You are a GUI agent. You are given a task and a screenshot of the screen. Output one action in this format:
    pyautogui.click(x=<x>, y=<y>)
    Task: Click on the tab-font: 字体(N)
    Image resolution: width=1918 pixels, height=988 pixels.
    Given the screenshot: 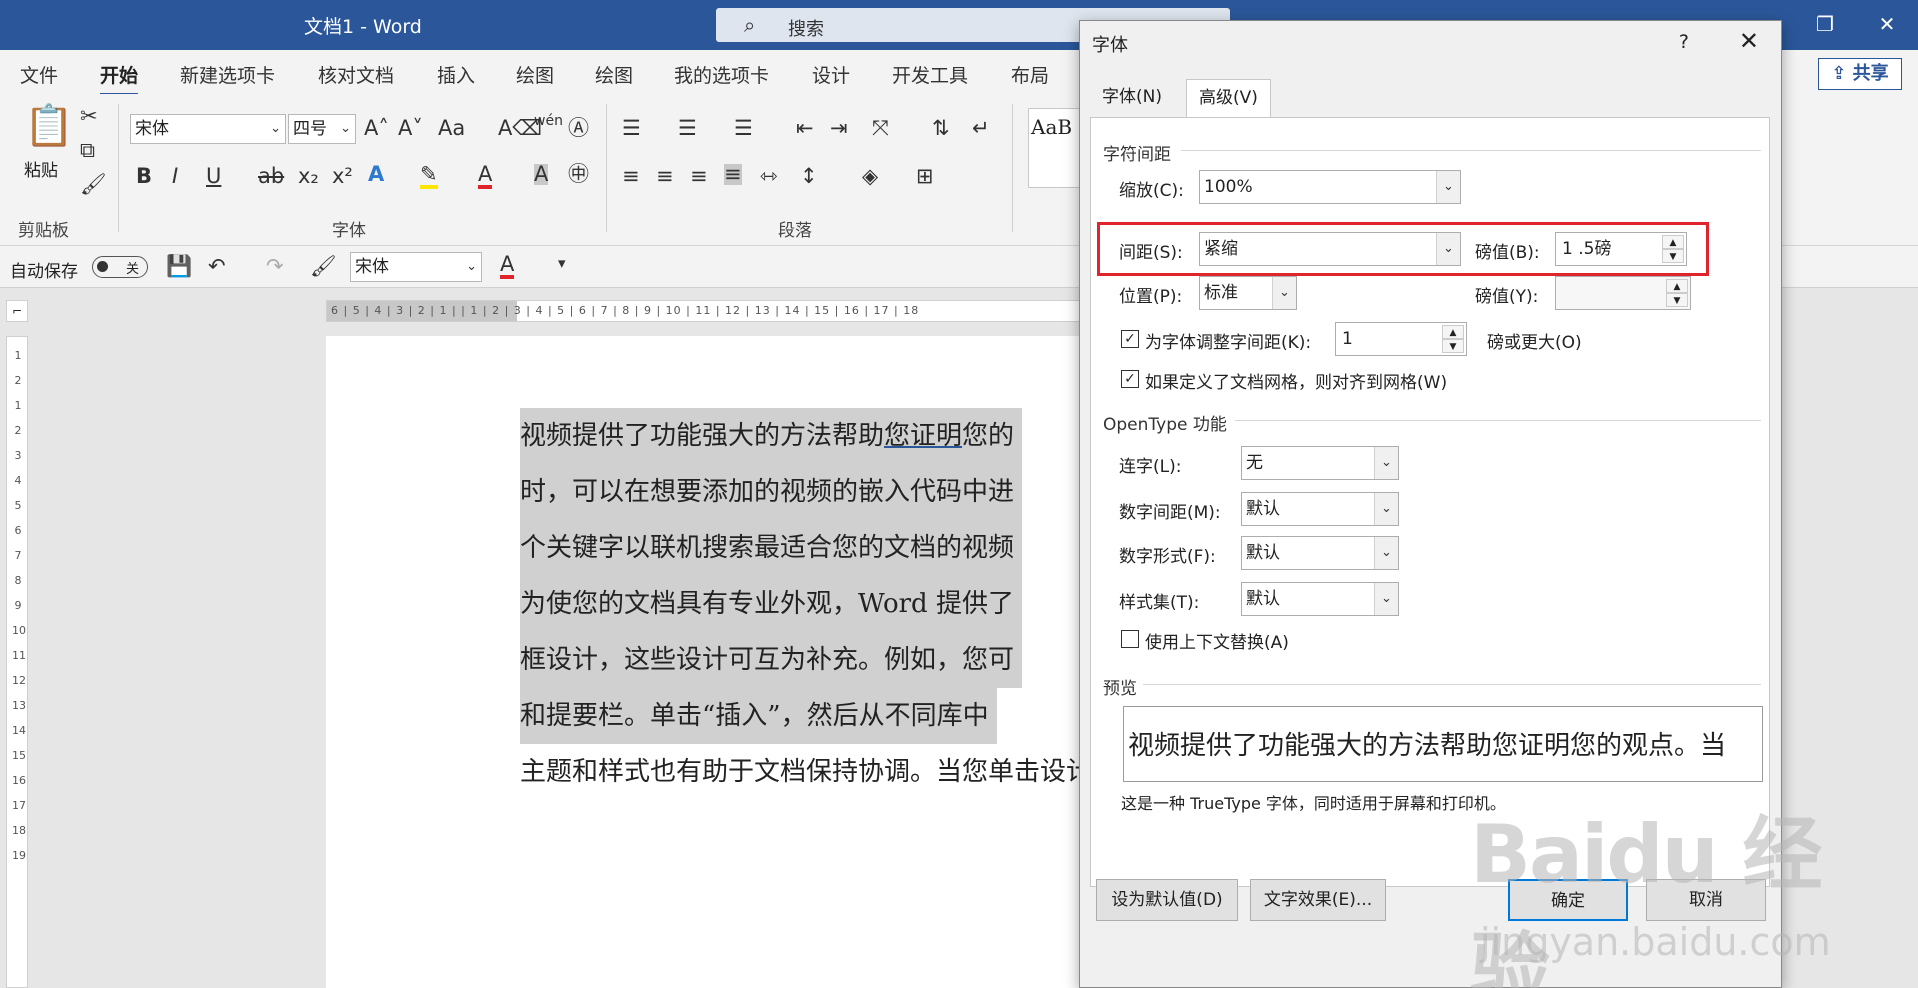 What is the action you would take?
    pyautogui.click(x=1132, y=98)
    